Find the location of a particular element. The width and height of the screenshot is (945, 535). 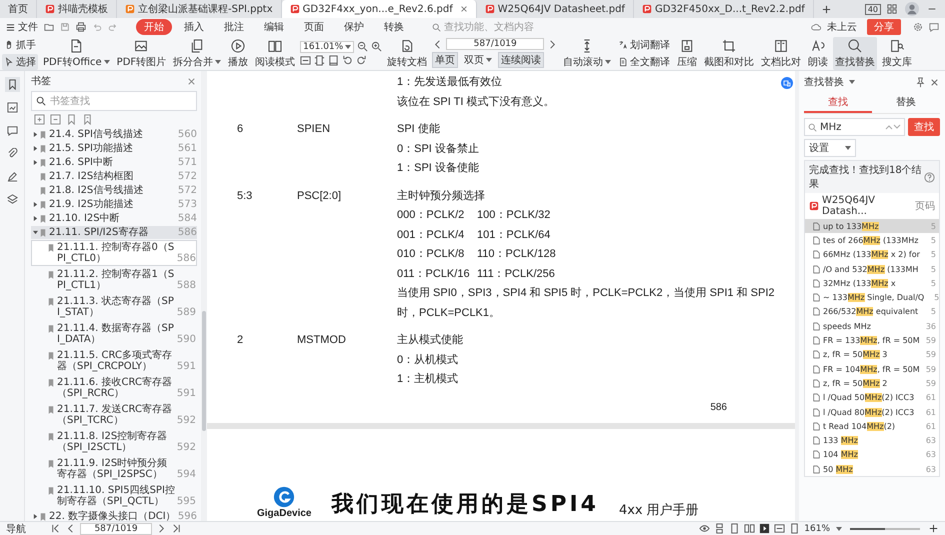

navigation-button: 导航 is located at coordinates (16, 528).